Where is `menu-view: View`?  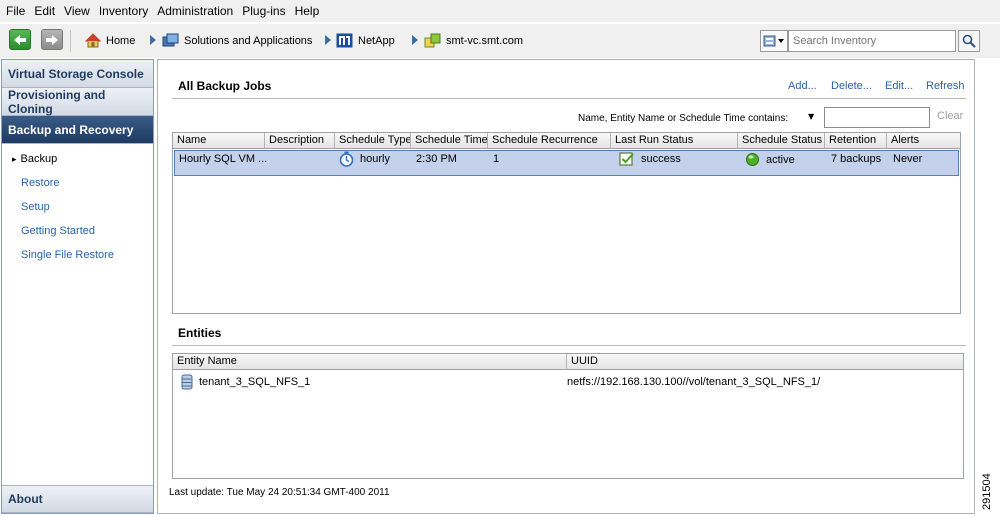
menu-view: View is located at coordinates (77, 11).